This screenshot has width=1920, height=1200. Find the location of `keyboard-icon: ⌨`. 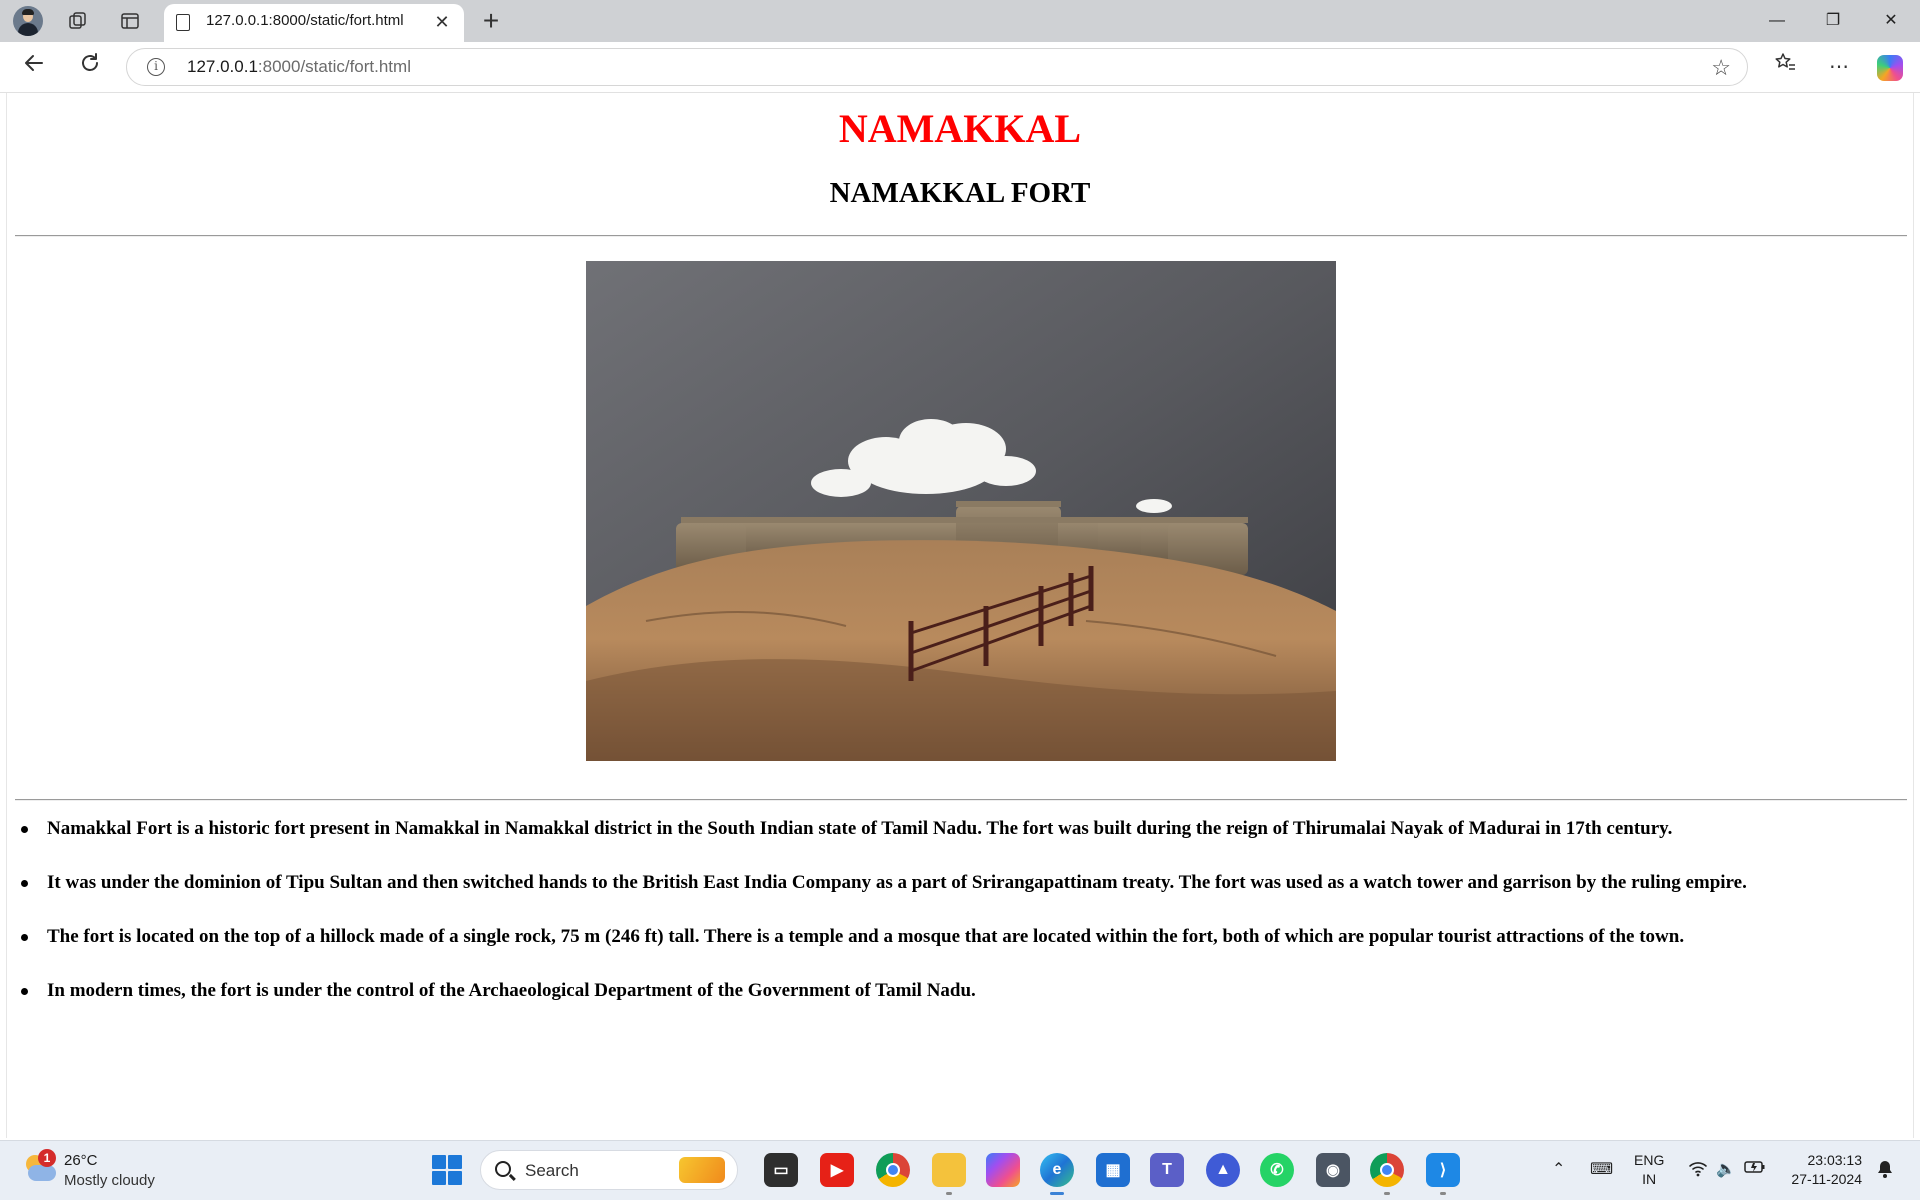

keyboard-icon: ⌨ is located at coordinates (1601, 1169).